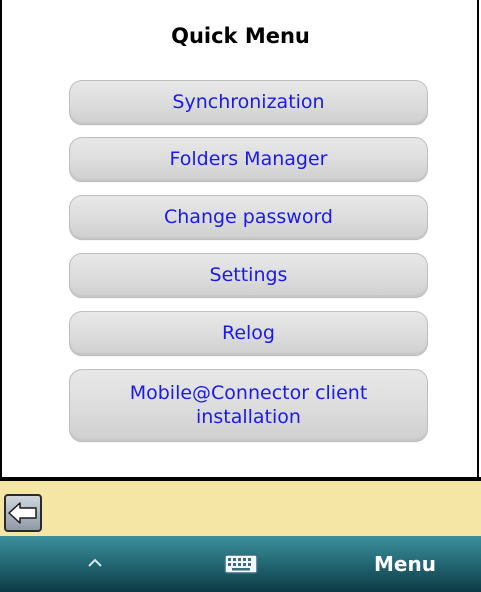  I want to click on button-label-group: Mobile@Connector client installation, so click(249, 406).